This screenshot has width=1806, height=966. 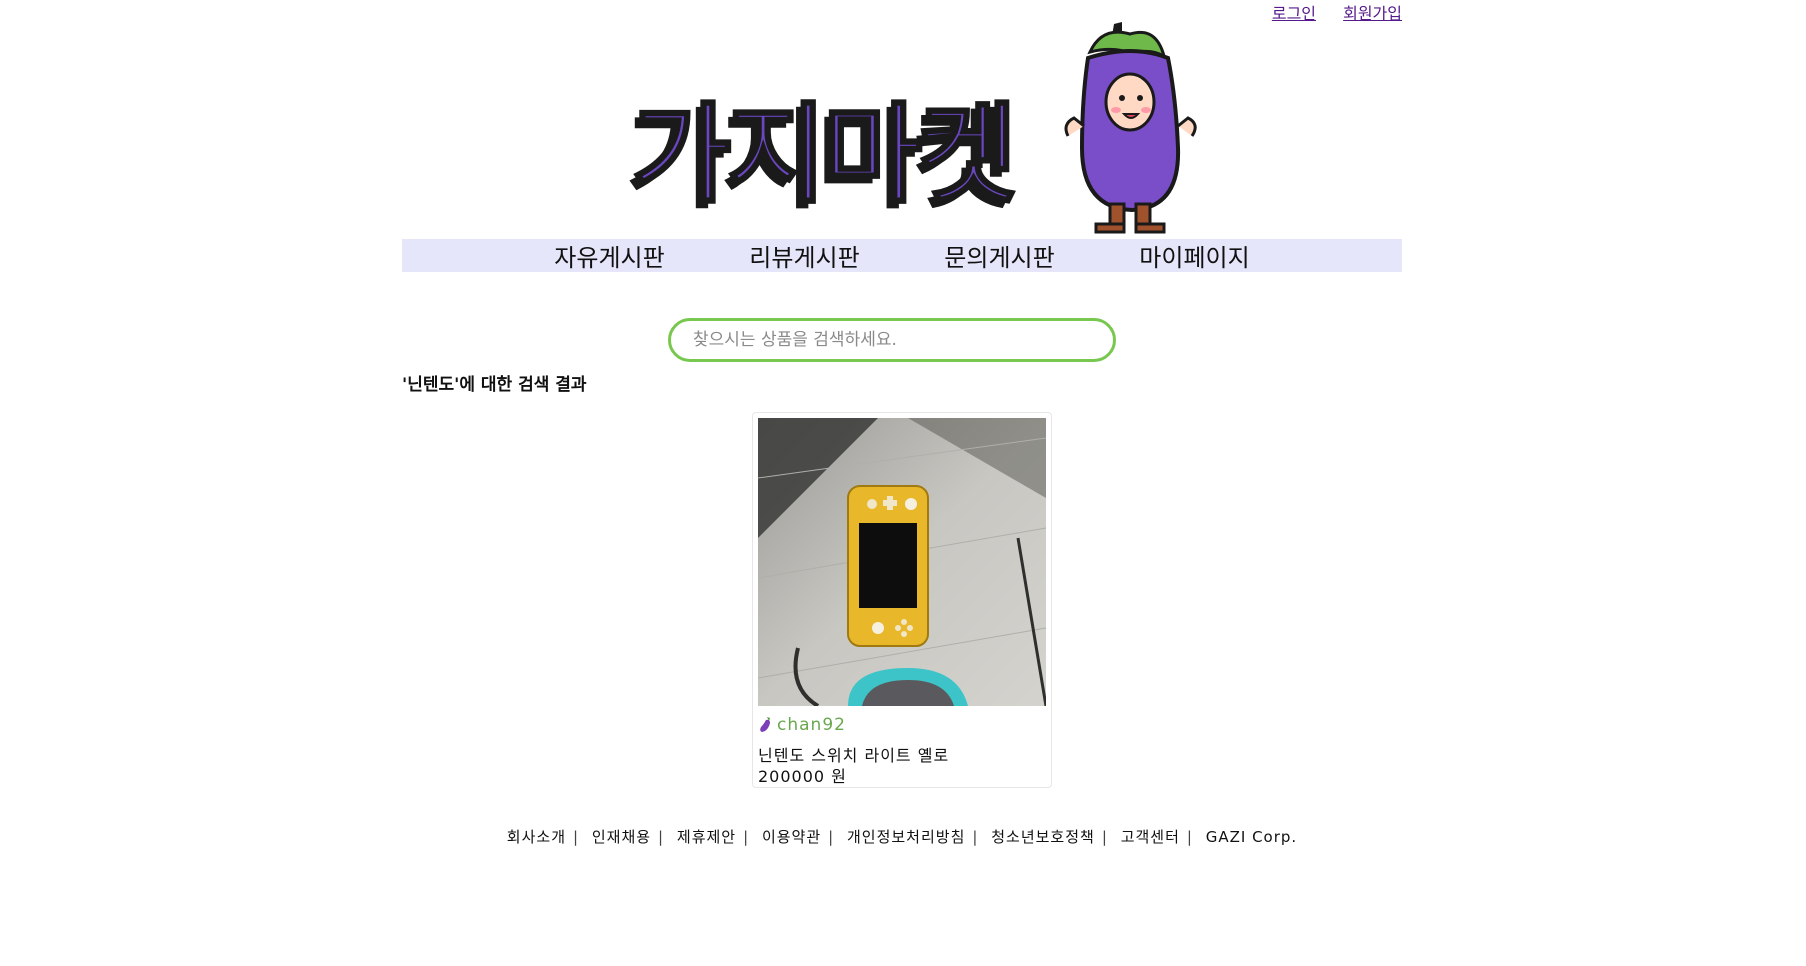 I want to click on nav-free-board: 자유게시판, so click(x=609, y=255).